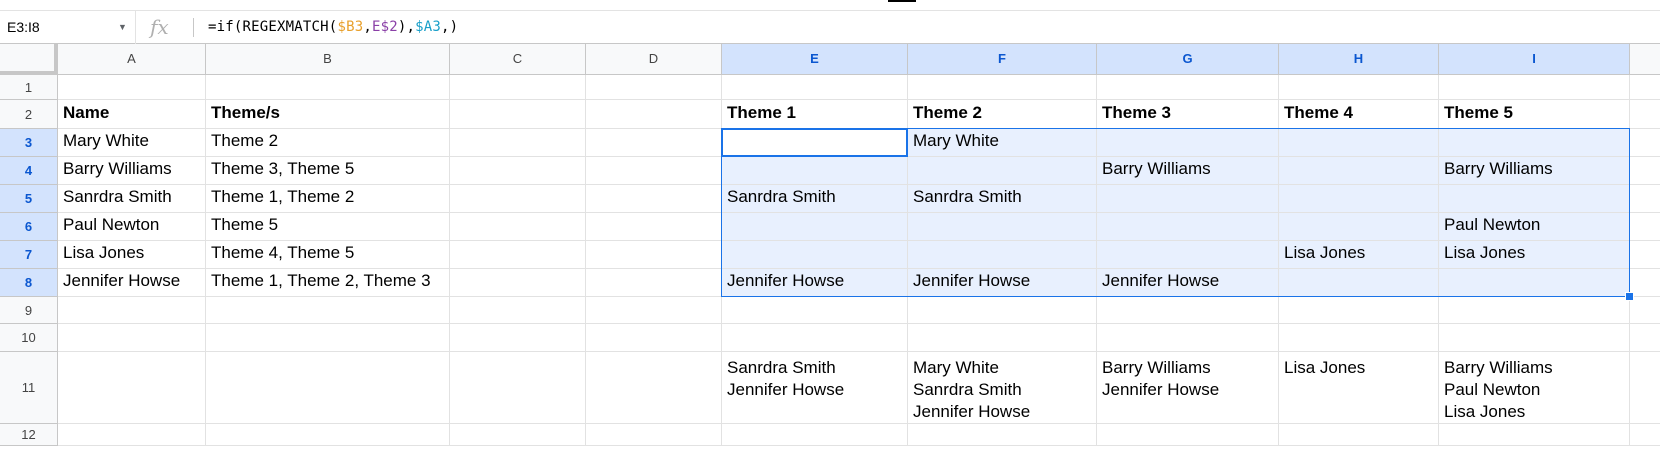 The width and height of the screenshot is (1660, 449). Describe the element at coordinates (132, 388) in the screenshot. I see `cell-a11` at that location.